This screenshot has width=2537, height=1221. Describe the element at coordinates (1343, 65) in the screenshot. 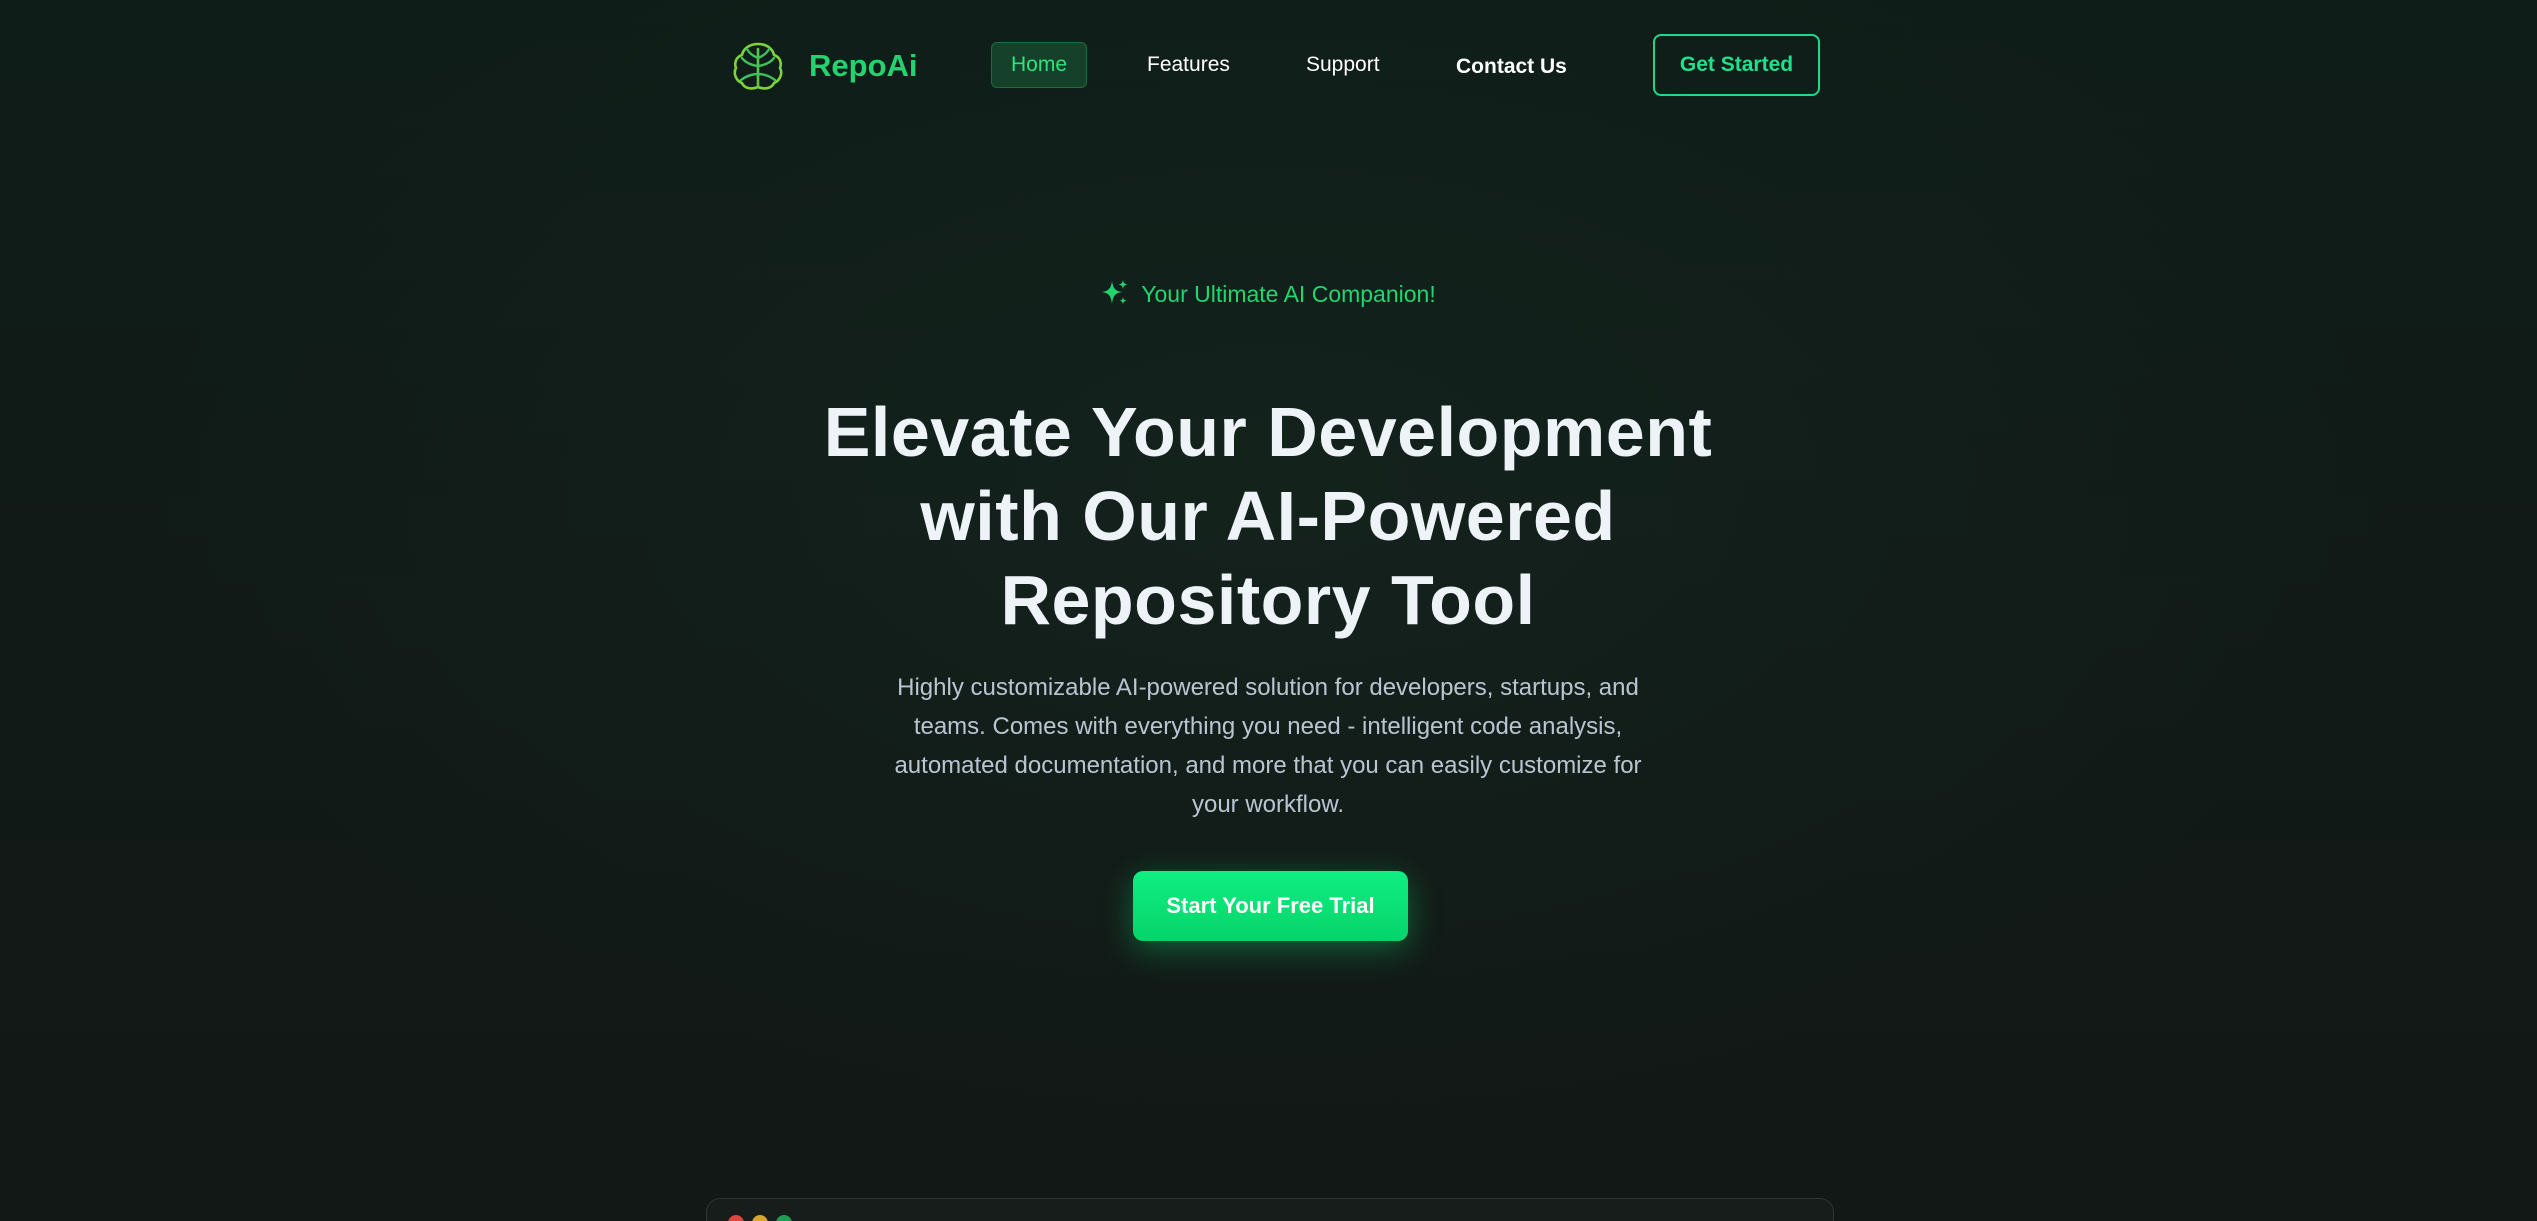

I see `nav-link-support: Support` at that location.